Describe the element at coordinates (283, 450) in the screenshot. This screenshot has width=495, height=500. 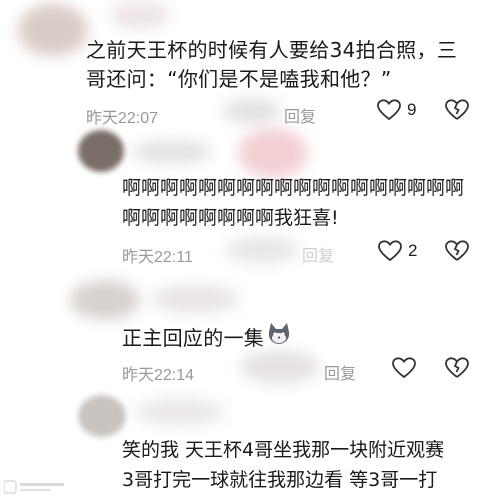
I see `comment-text-line1: 笑的我 天王杯4哥坐我那一块附近观赛` at that location.